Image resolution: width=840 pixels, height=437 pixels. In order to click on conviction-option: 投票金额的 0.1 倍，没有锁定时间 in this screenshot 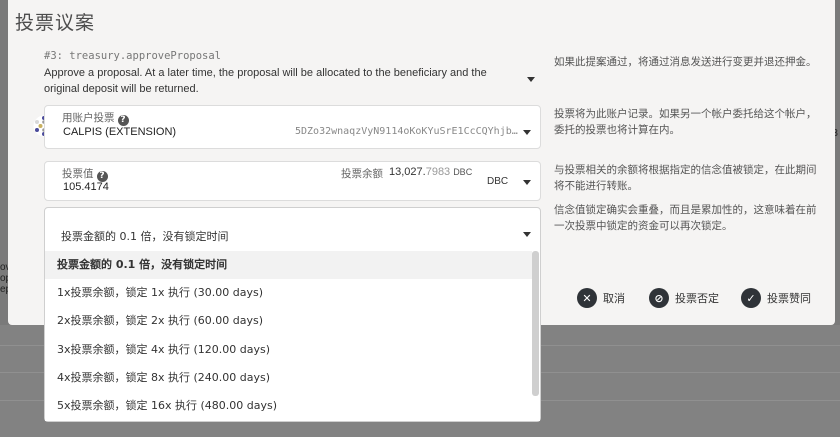, I will do `click(288, 265)`.